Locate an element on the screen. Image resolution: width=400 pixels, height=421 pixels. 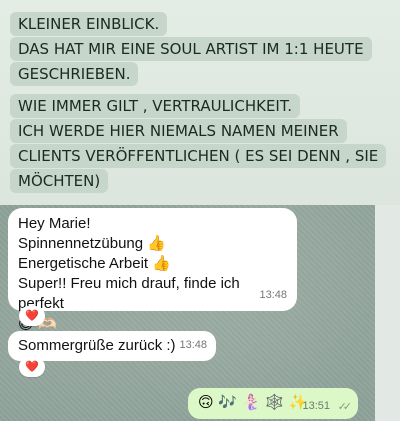
double-check-icon: ✓✓ is located at coordinates (345, 407).